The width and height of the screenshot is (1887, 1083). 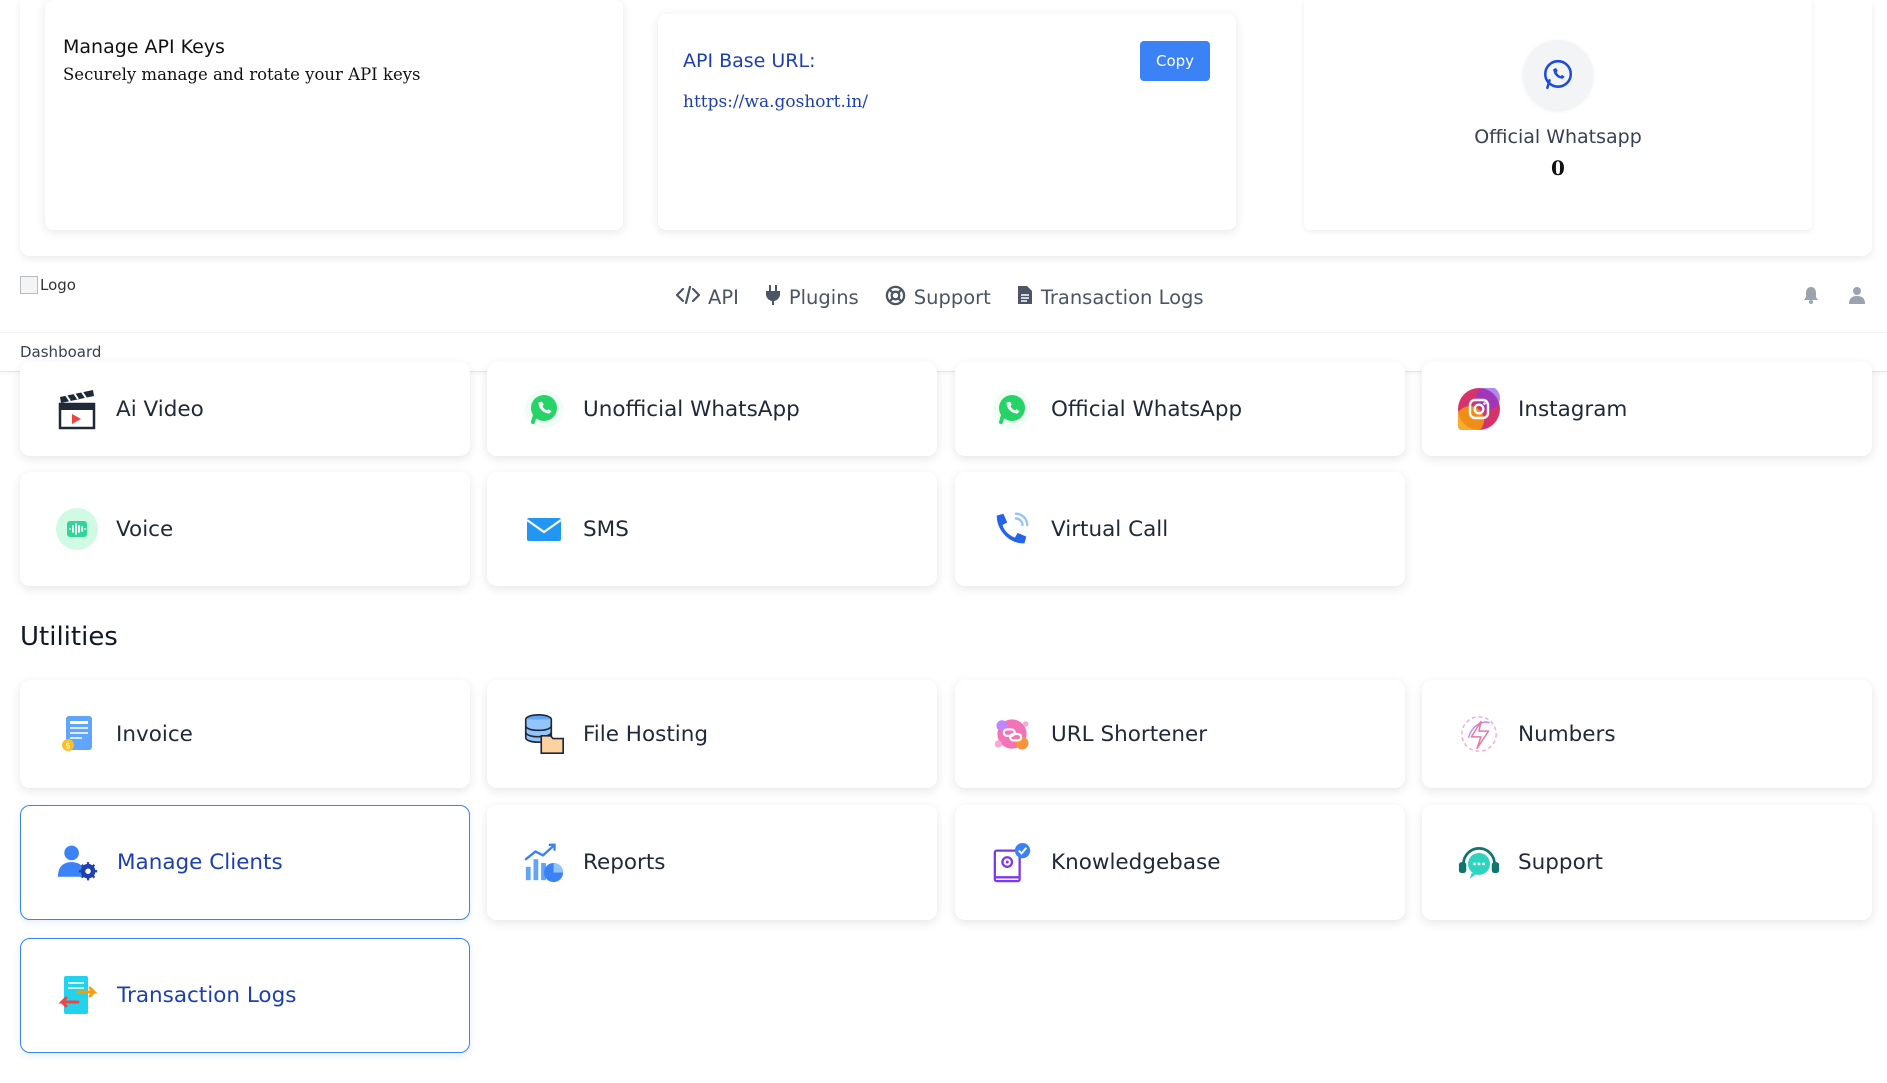 I want to click on tile-label: Invoice, so click(x=154, y=734).